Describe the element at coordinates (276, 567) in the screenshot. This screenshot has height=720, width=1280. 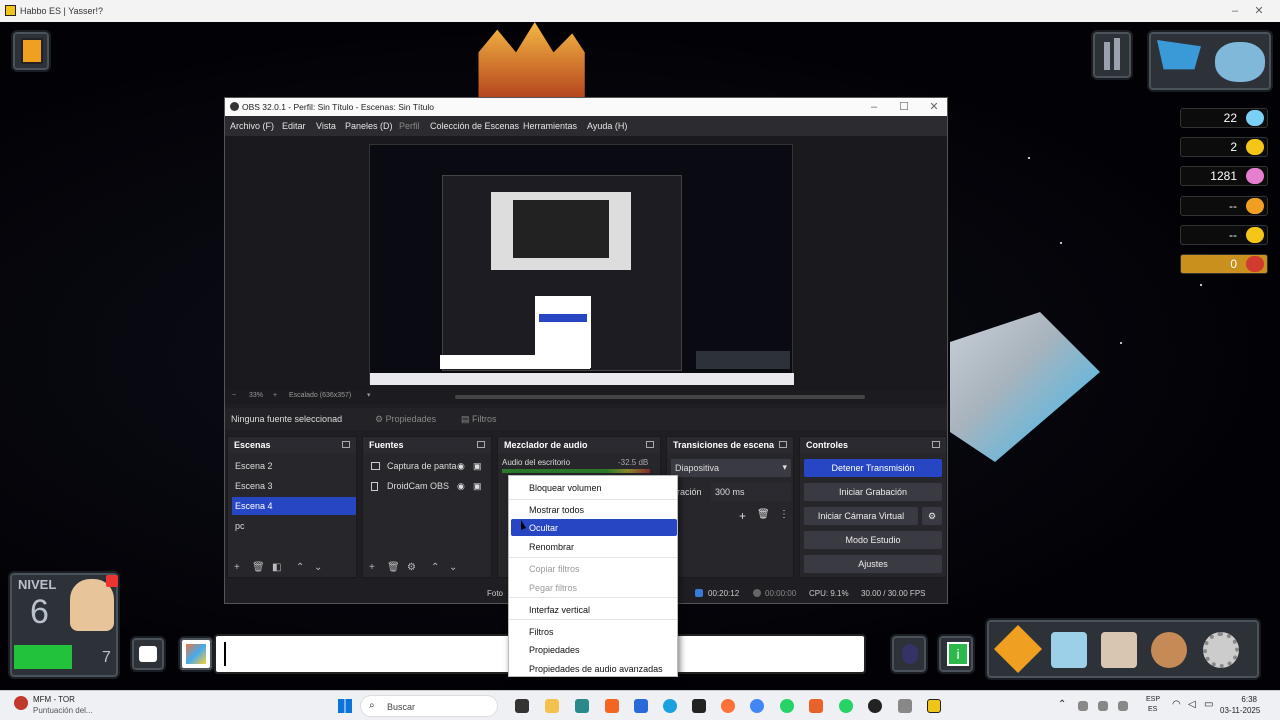
I see `filter-icon: ◧` at that location.